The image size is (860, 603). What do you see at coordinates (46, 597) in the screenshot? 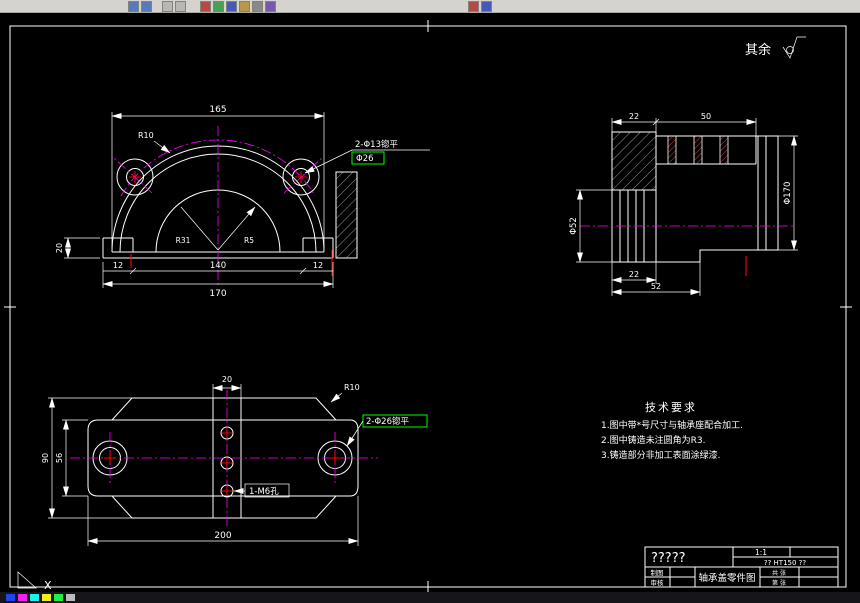
I see `status-indicator-polar` at bounding box center [46, 597].